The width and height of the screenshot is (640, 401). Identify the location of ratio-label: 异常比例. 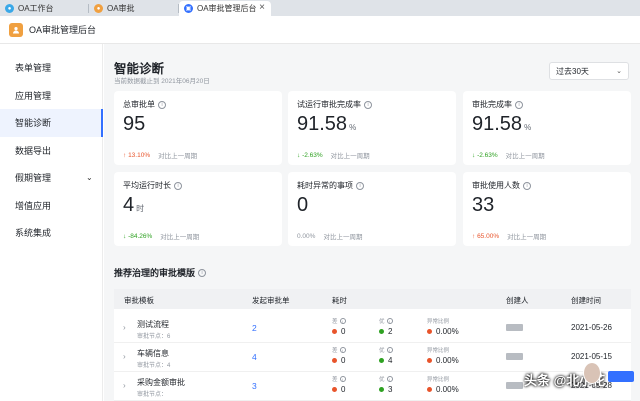
(438, 350).